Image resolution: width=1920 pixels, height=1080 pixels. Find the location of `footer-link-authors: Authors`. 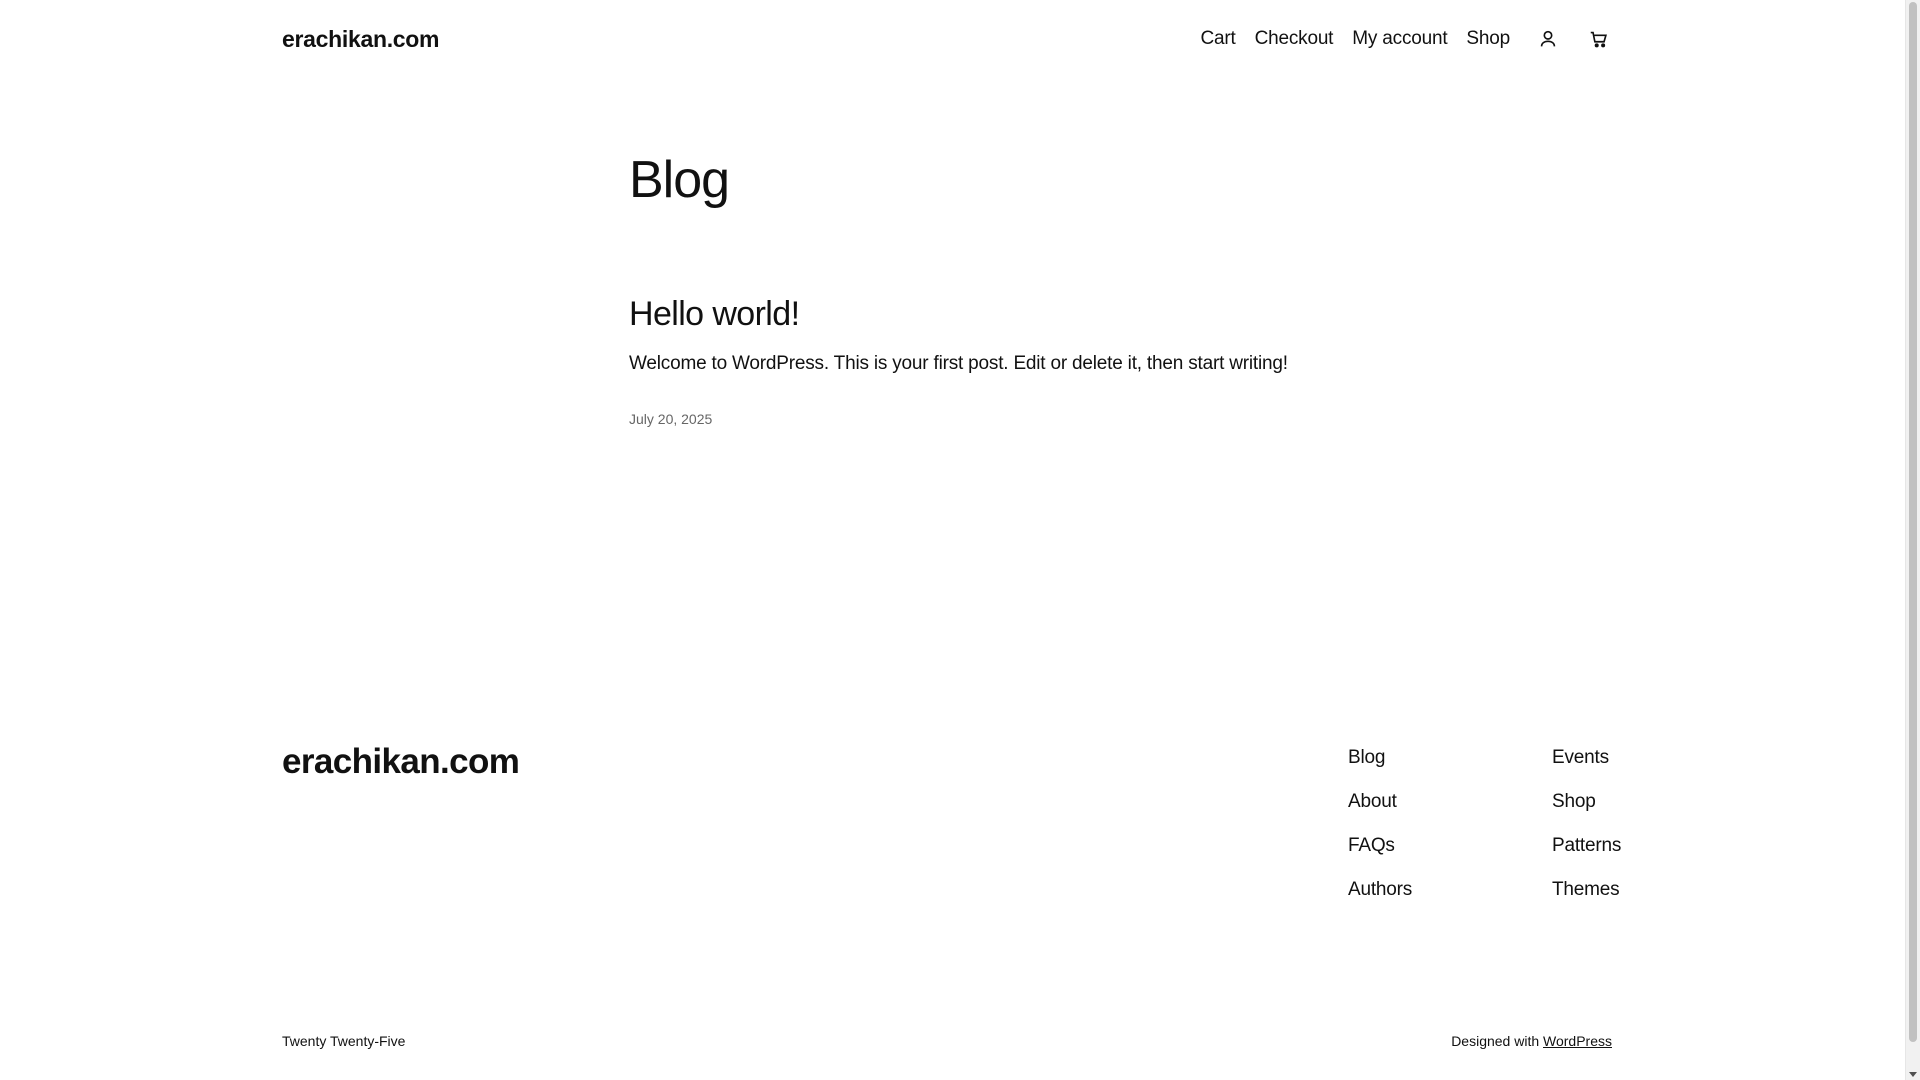

footer-link-authors: Authors is located at coordinates (1380, 890).